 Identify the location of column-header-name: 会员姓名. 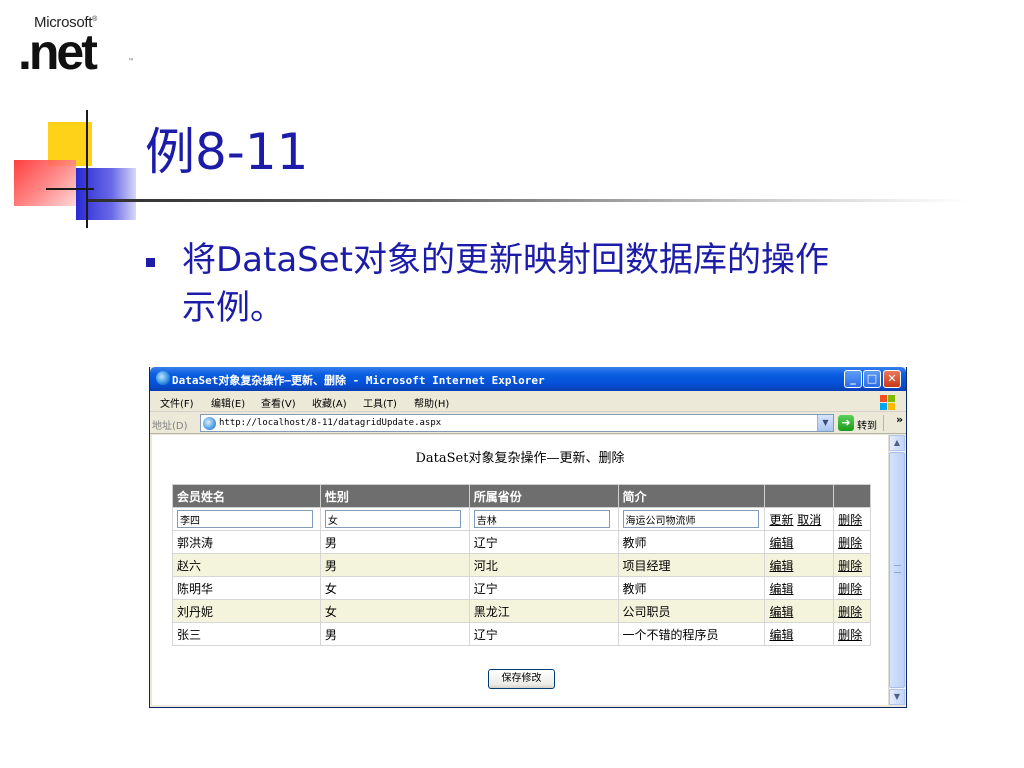
(246, 496).